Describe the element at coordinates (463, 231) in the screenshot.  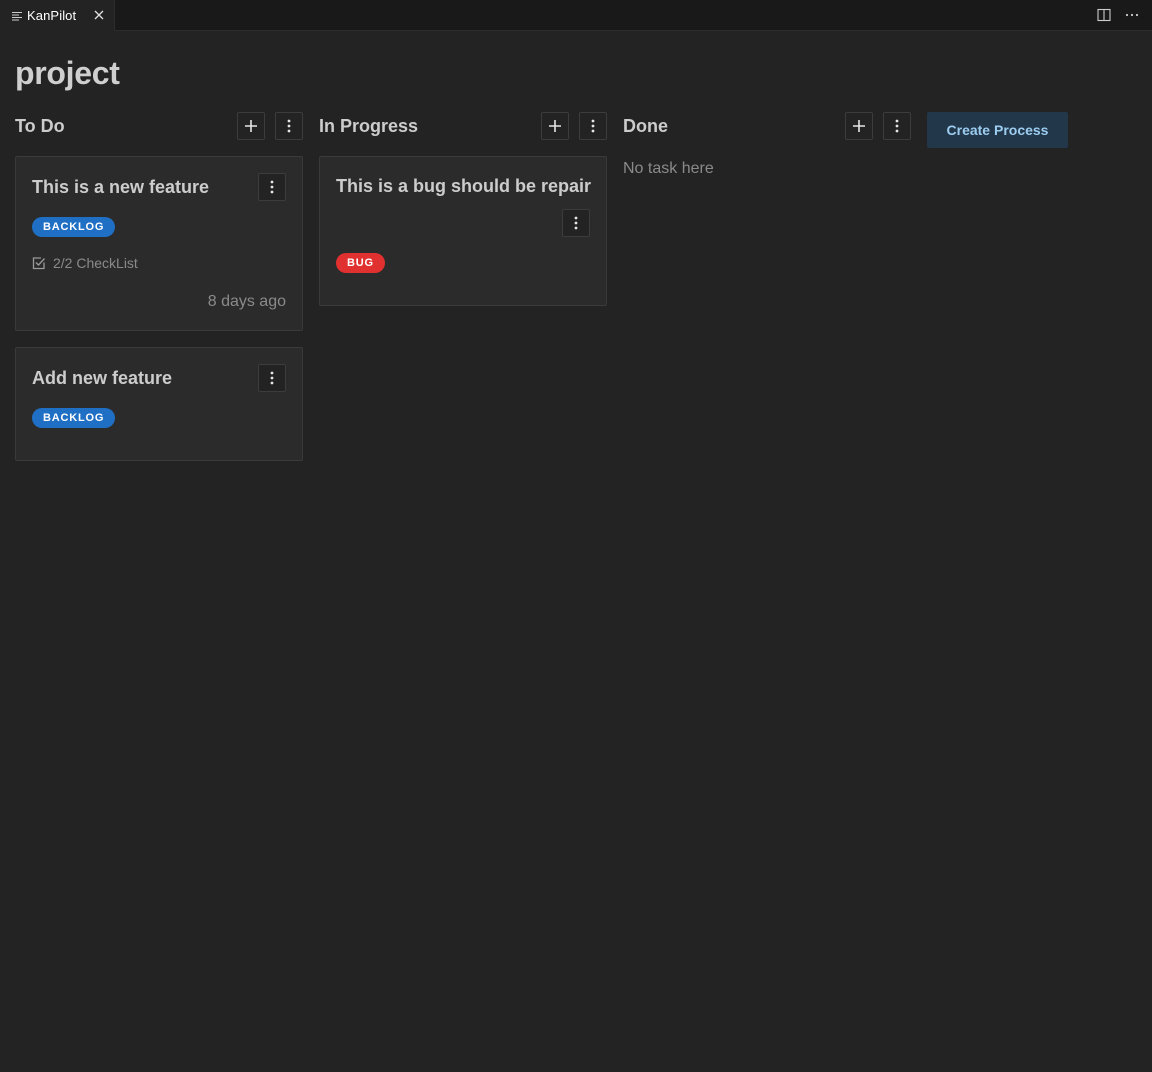
I see `task-card: This is a bug should be repair BUG` at that location.